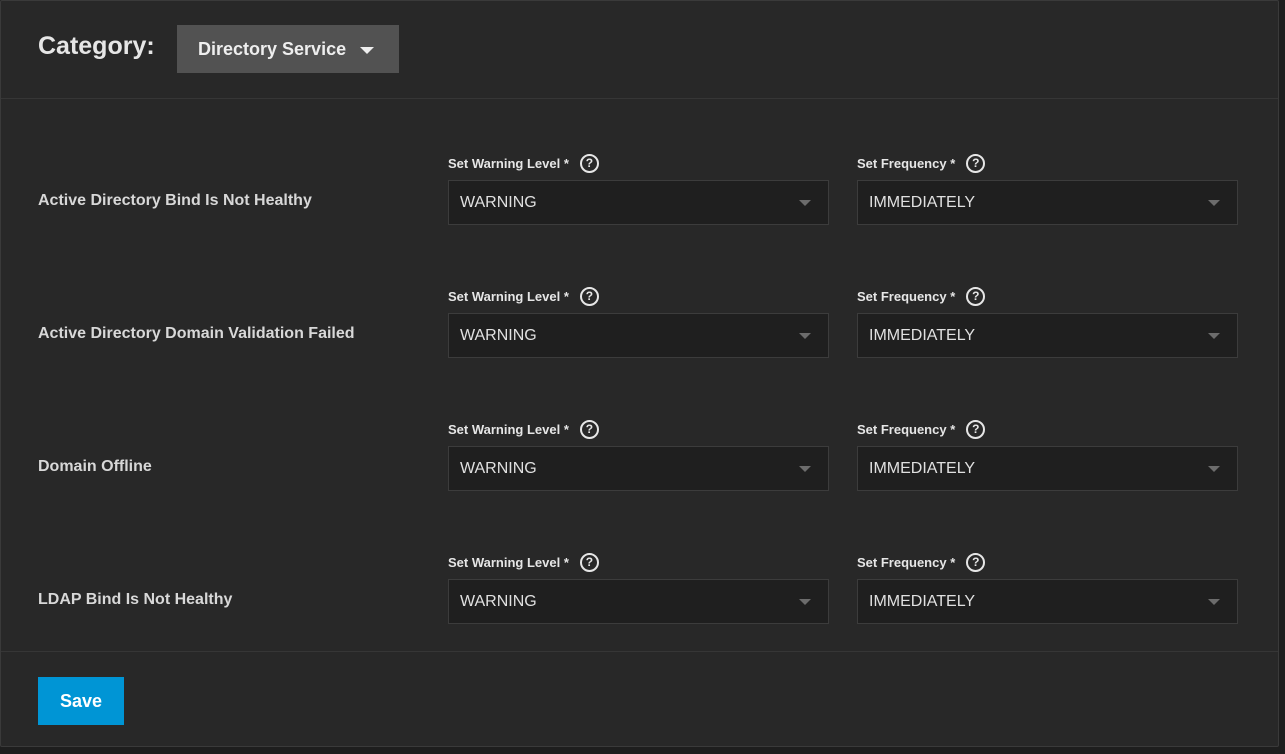 The image size is (1285, 754). Describe the element at coordinates (639, 700) in the screenshot. I see `panel-footer: Save` at that location.